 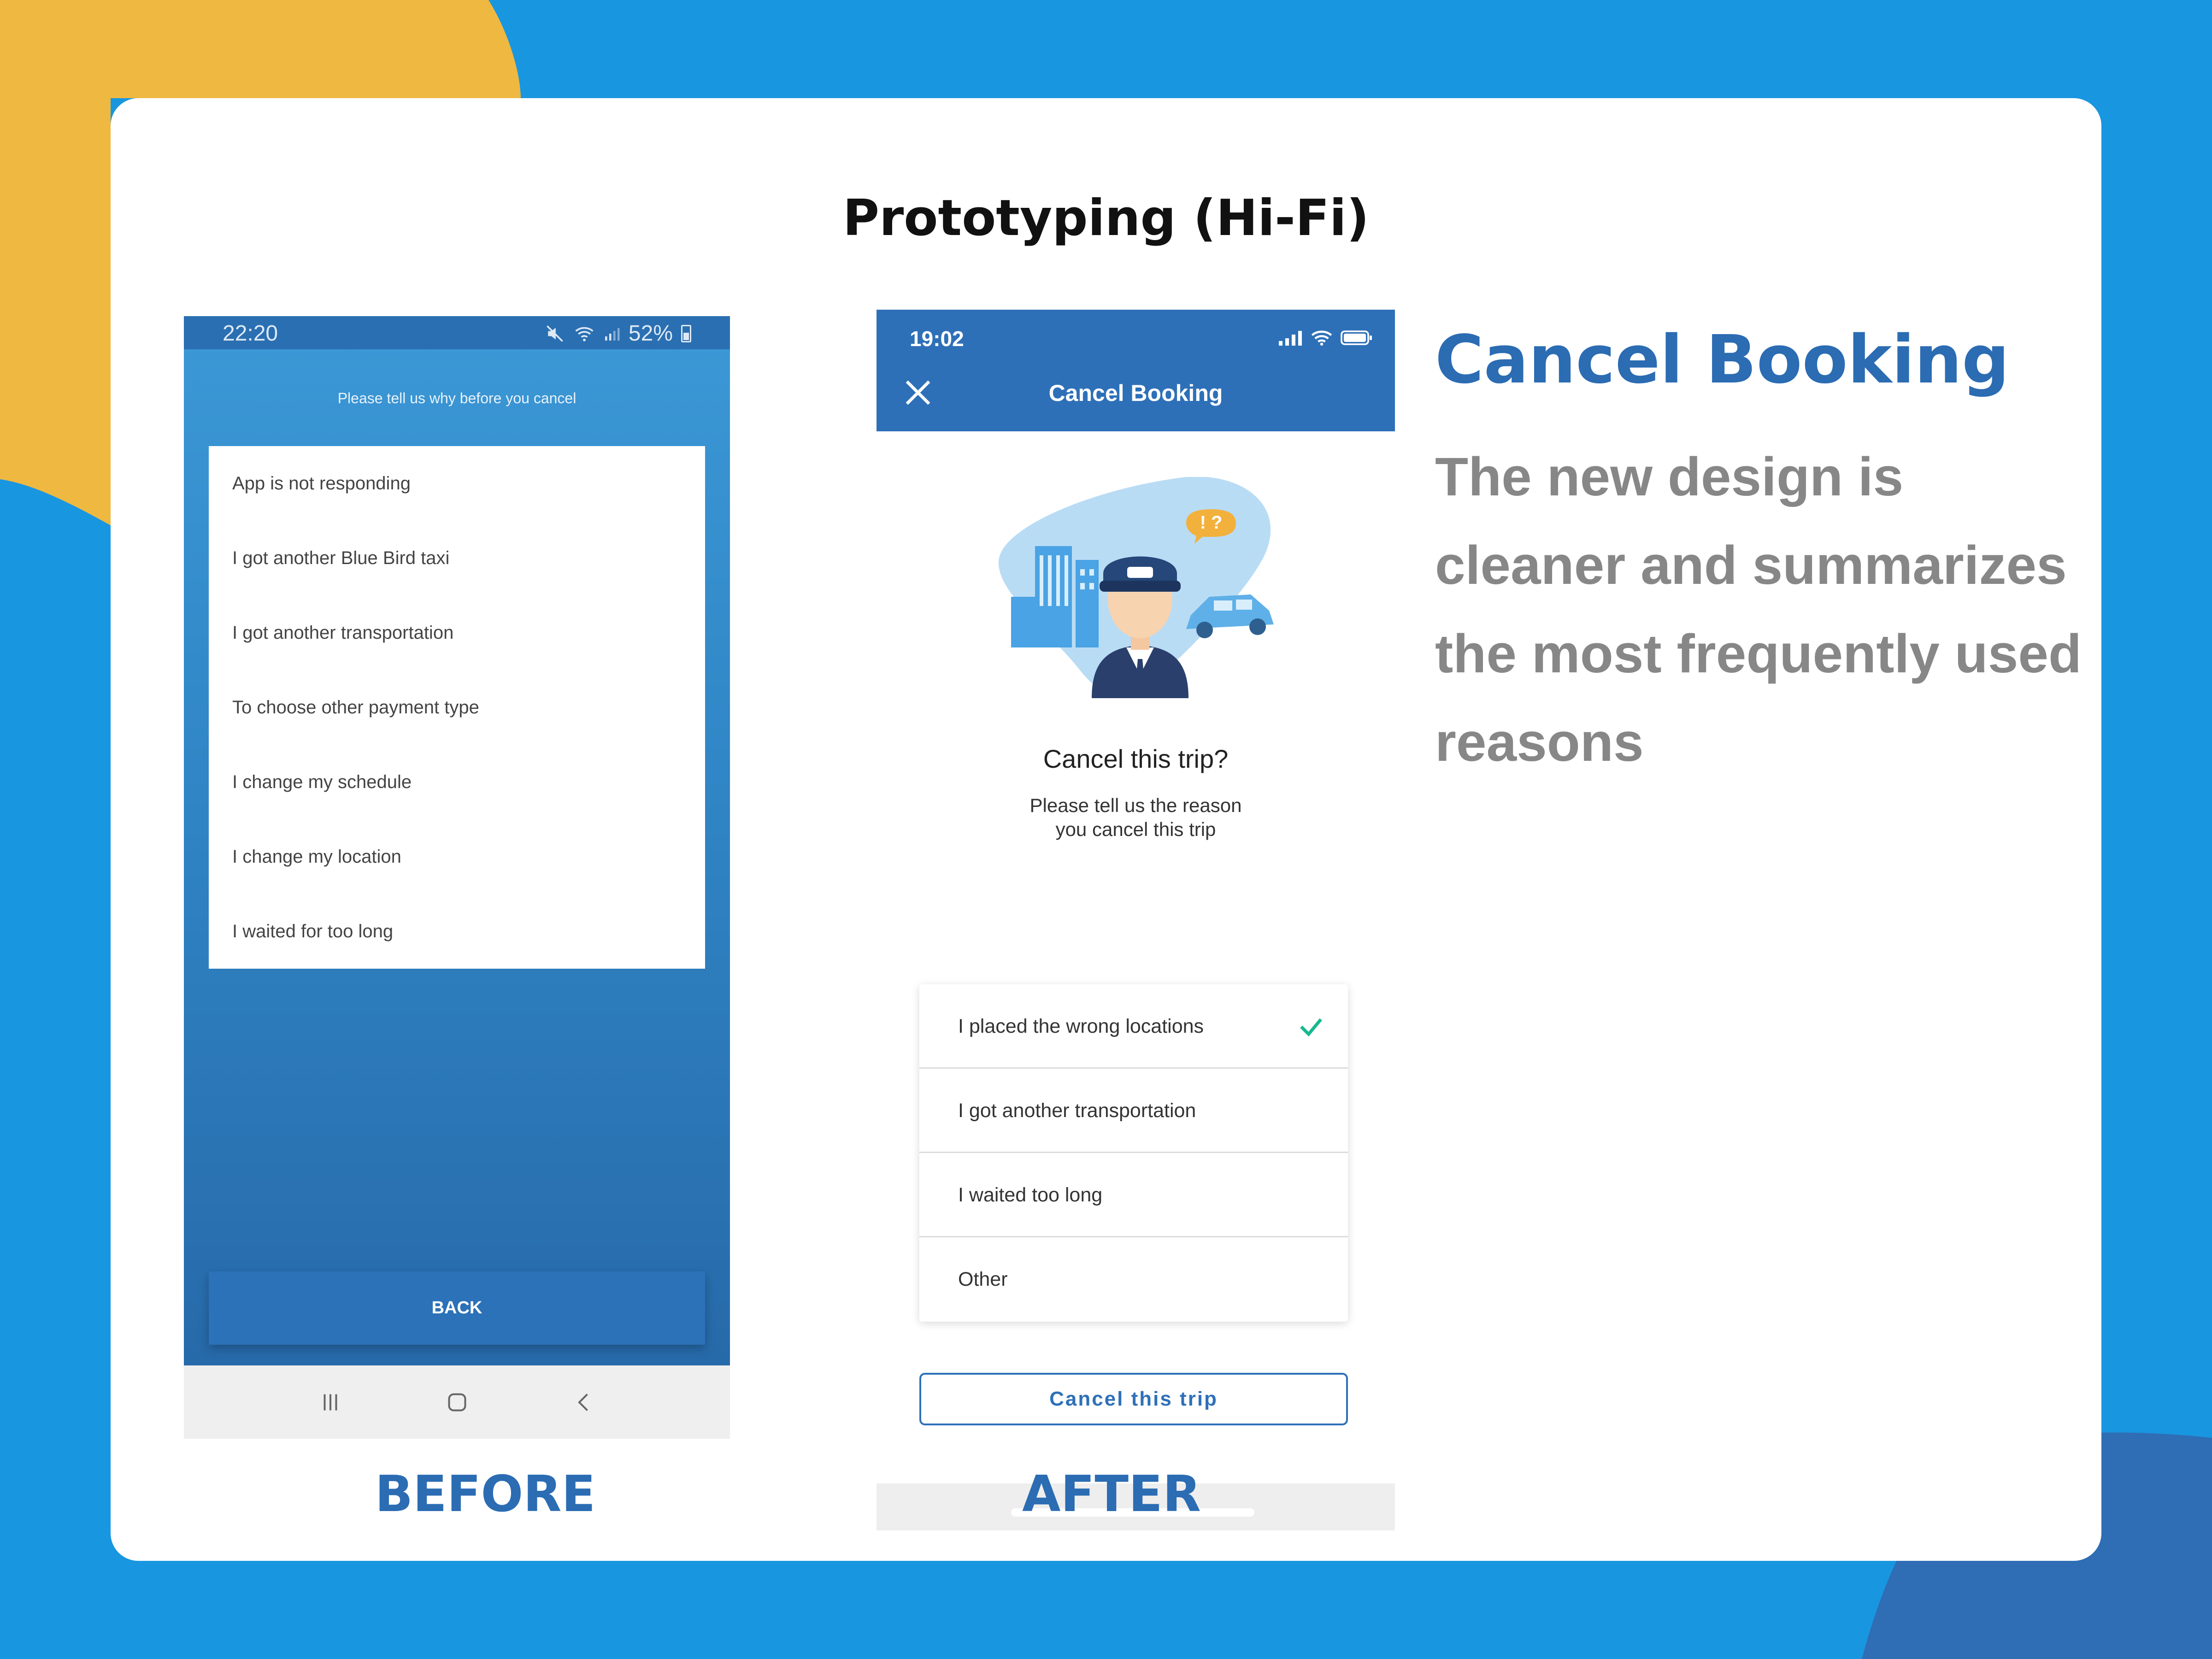 What do you see at coordinates (1077, 1111) in the screenshot?
I see `option-label: I got another transportation` at bounding box center [1077, 1111].